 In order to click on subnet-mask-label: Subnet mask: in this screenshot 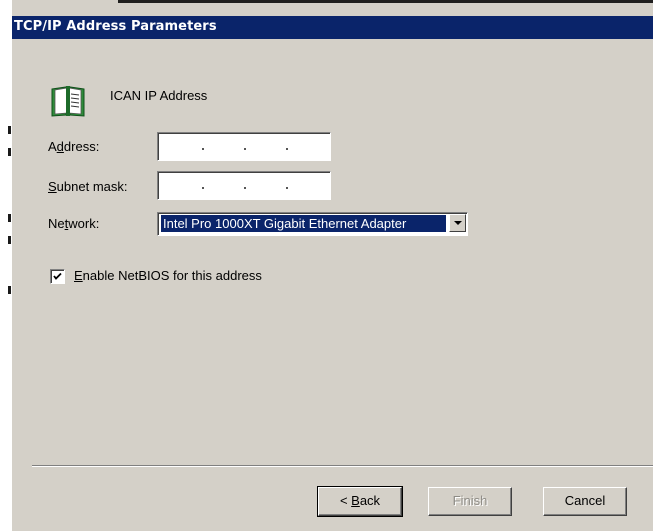, I will do `click(88, 186)`.